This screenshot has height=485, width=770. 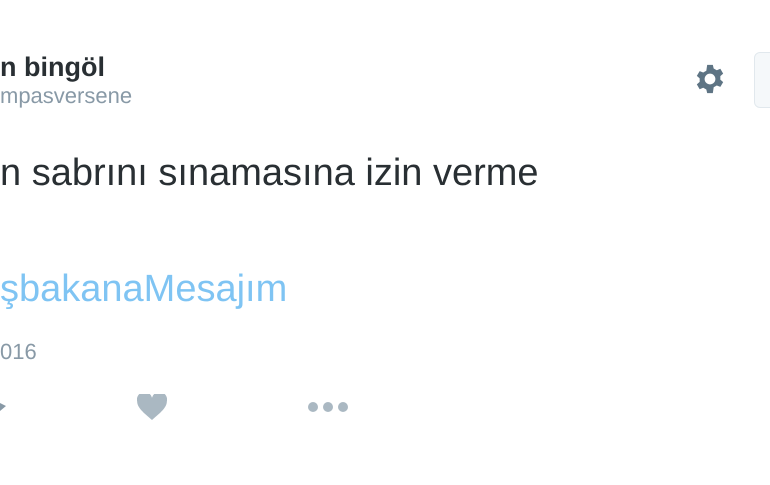 What do you see at coordinates (385, 290) in the screenshot?
I see `hashtag-link: şbakanaMesajım` at bounding box center [385, 290].